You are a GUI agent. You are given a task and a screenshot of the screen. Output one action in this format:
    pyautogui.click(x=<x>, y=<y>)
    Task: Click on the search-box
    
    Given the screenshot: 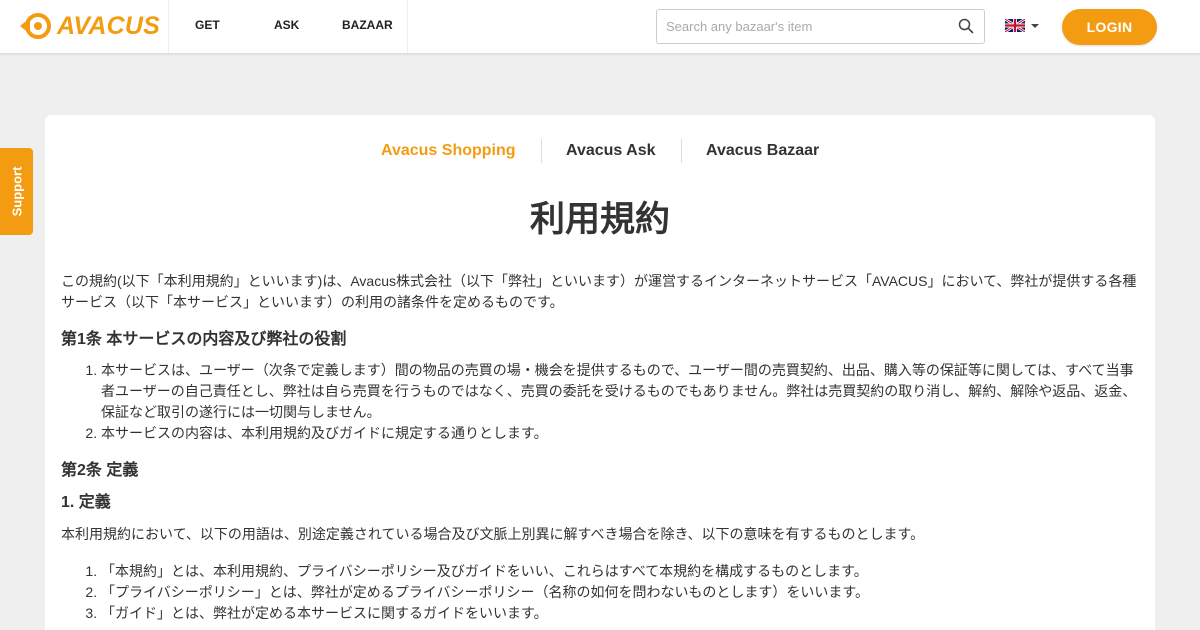 What is the action you would take?
    pyautogui.click(x=820, y=26)
    